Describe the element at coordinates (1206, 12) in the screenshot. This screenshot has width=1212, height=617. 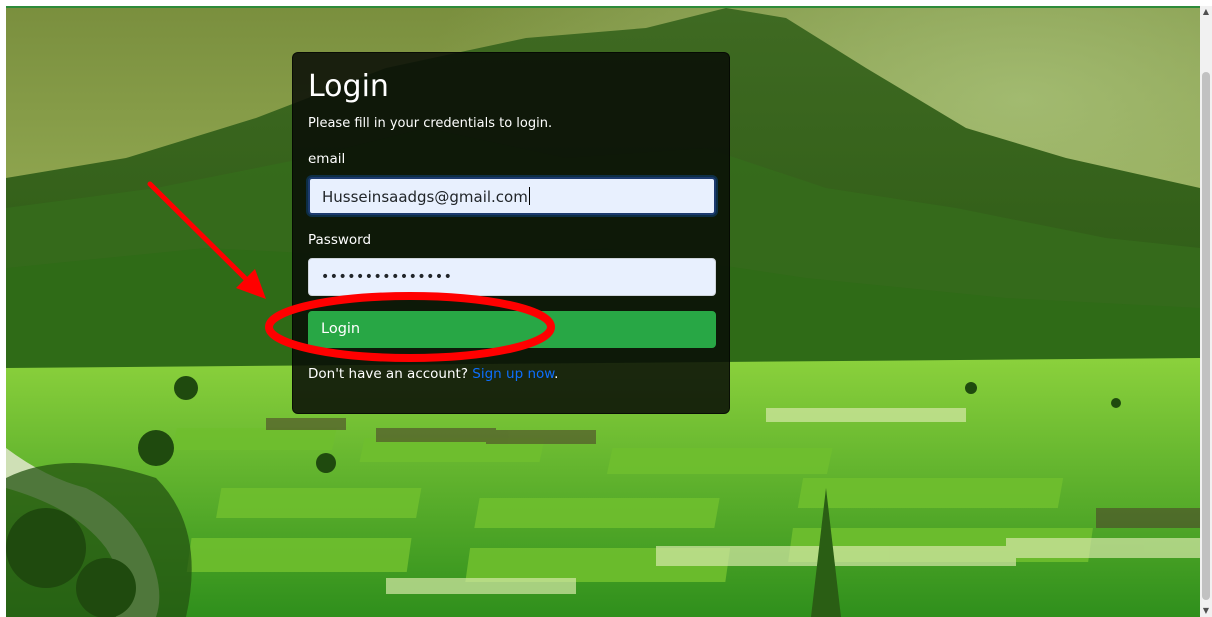
I see `scroll-up-arrow-icon: ▲` at that location.